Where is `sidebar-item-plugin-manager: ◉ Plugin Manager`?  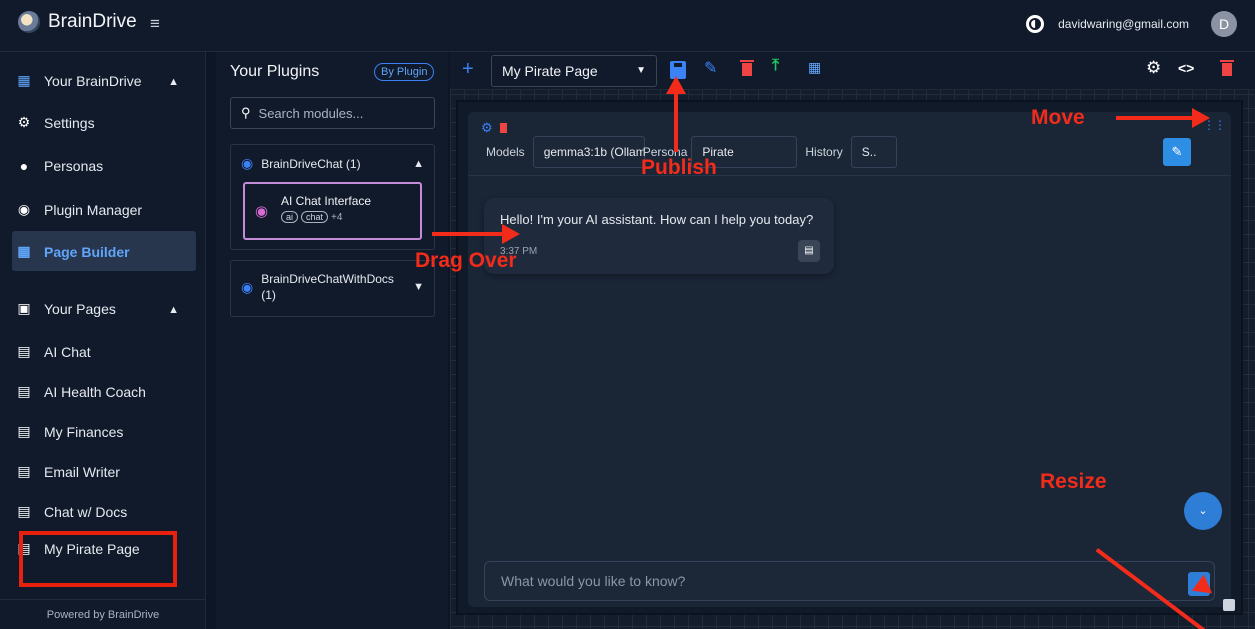 sidebar-item-plugin-manager: ◉ Plugin Manager is located at coordinates (79, 209).